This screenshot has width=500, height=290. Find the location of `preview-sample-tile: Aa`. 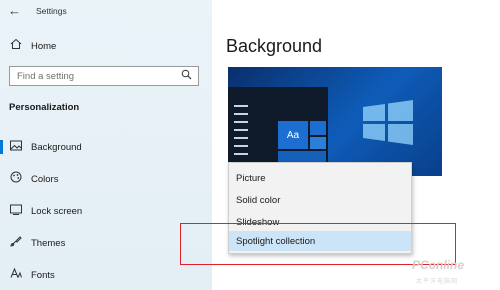

preview-sample-tile: Aa is located at coordinates (293, 135).